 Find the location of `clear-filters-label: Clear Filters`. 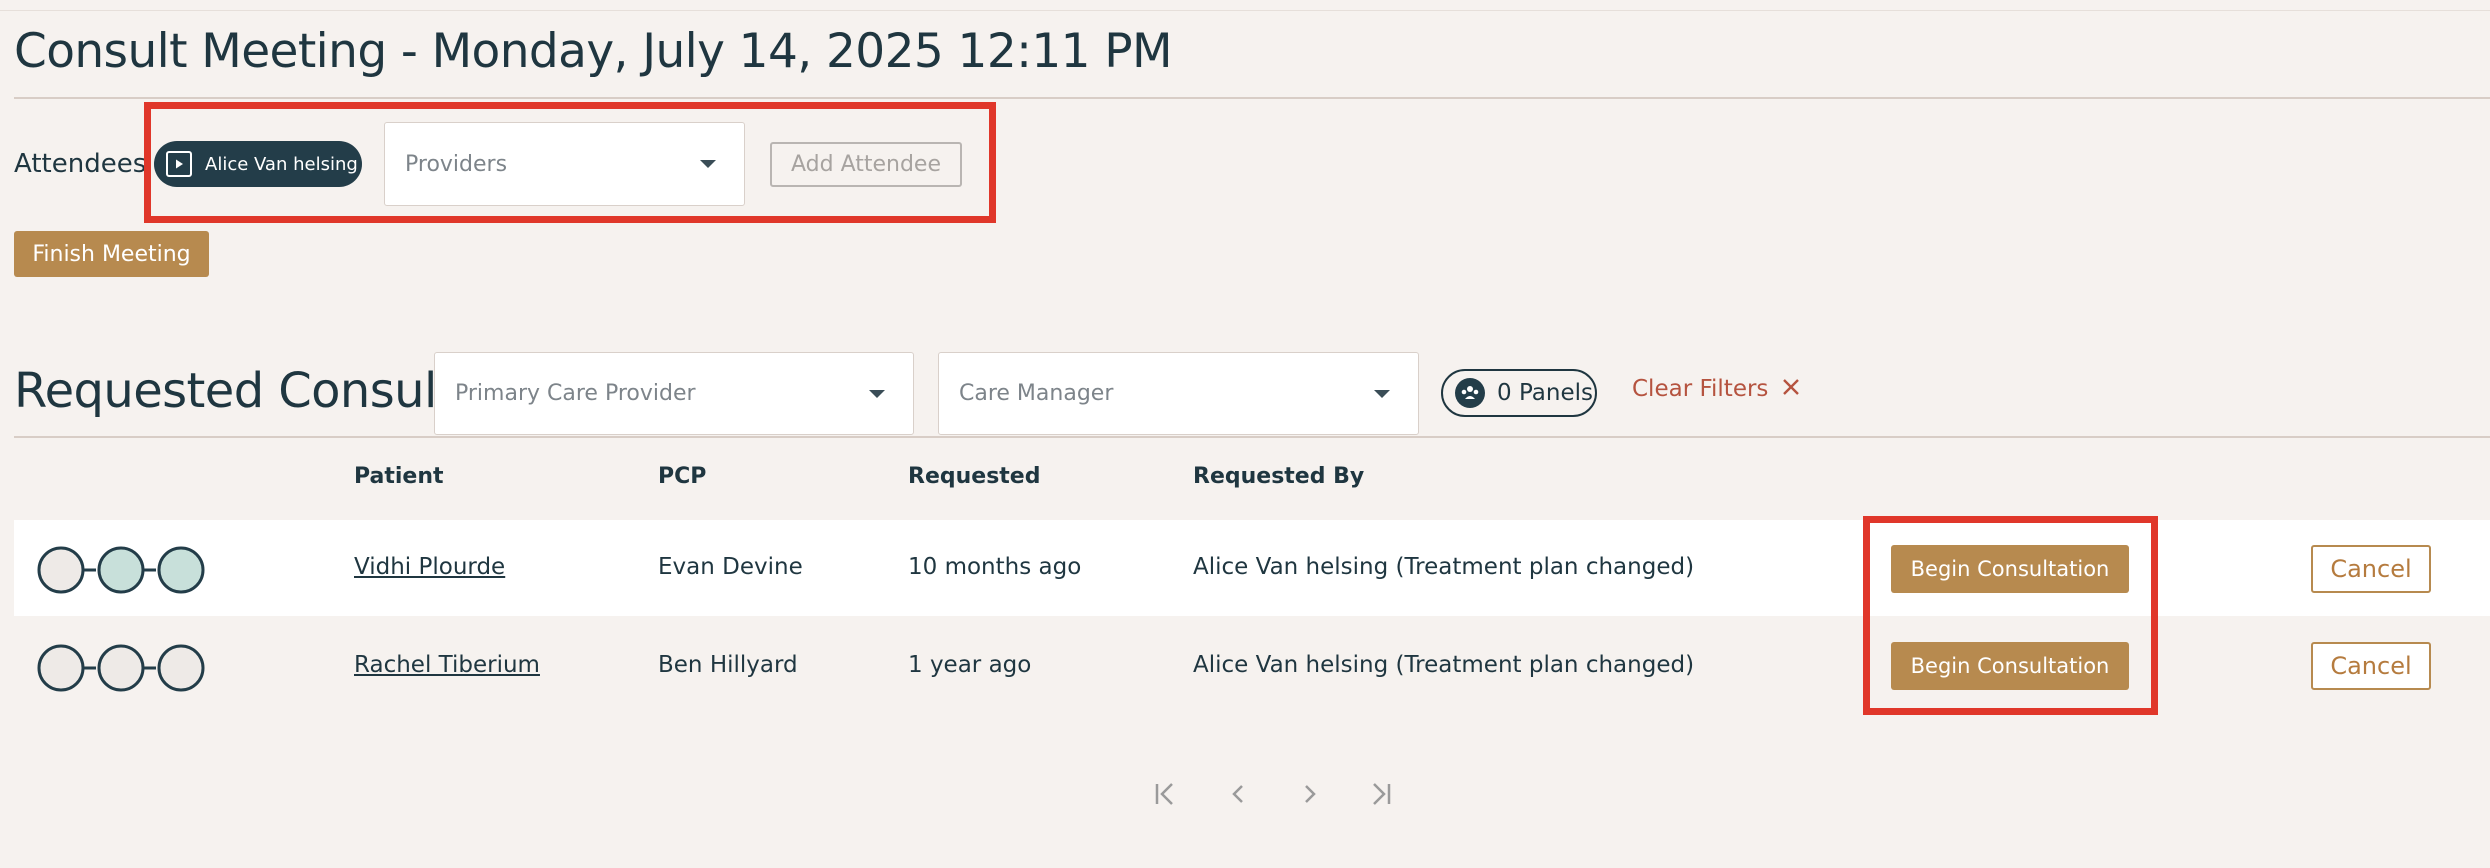

clear-filters-label: Clear Filters is located at coordinates (1700, 389).